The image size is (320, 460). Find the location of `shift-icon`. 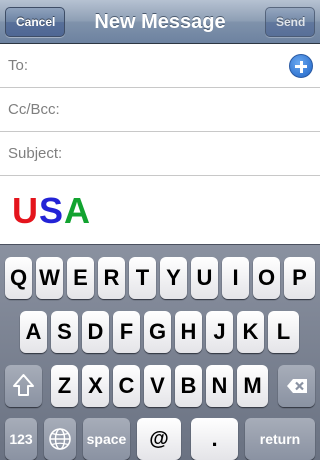

shift-icon is located at coordinates (23, 385).